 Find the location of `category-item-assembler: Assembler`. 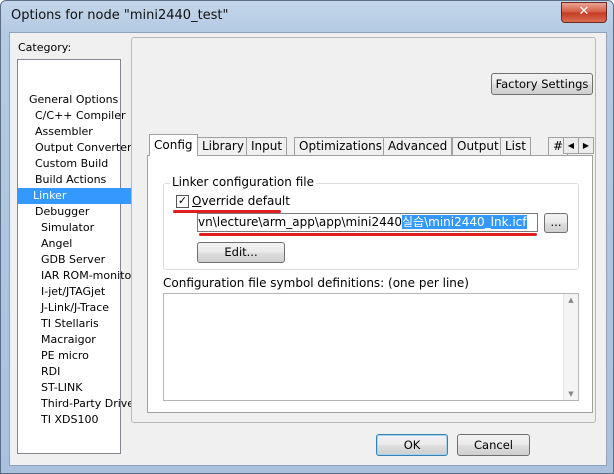

category-item-assembler: Assembler is located at coordinates (64, 132).